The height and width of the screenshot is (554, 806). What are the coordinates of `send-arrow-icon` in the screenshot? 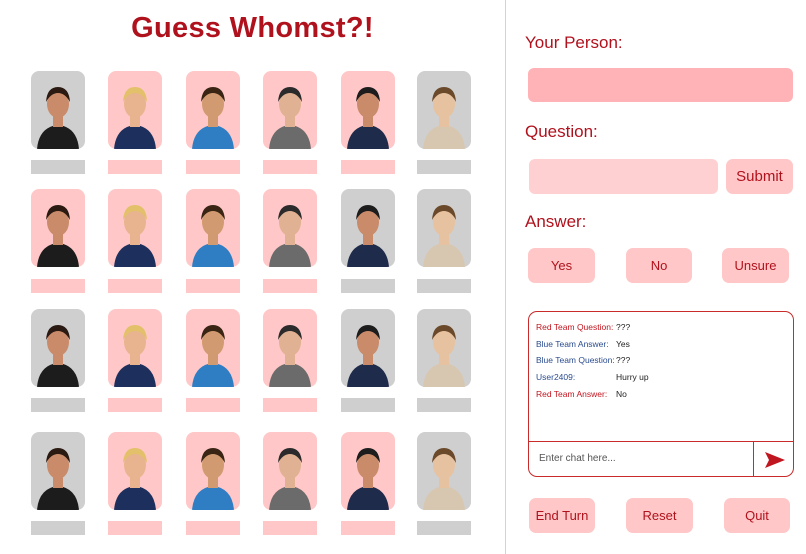 It's located at (774, 460).